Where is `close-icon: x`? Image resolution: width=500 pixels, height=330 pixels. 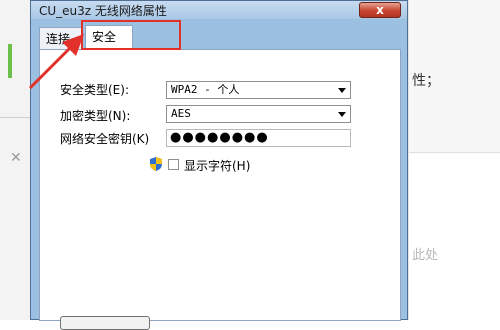 close-icon: x is located at coordinates (380, 10).